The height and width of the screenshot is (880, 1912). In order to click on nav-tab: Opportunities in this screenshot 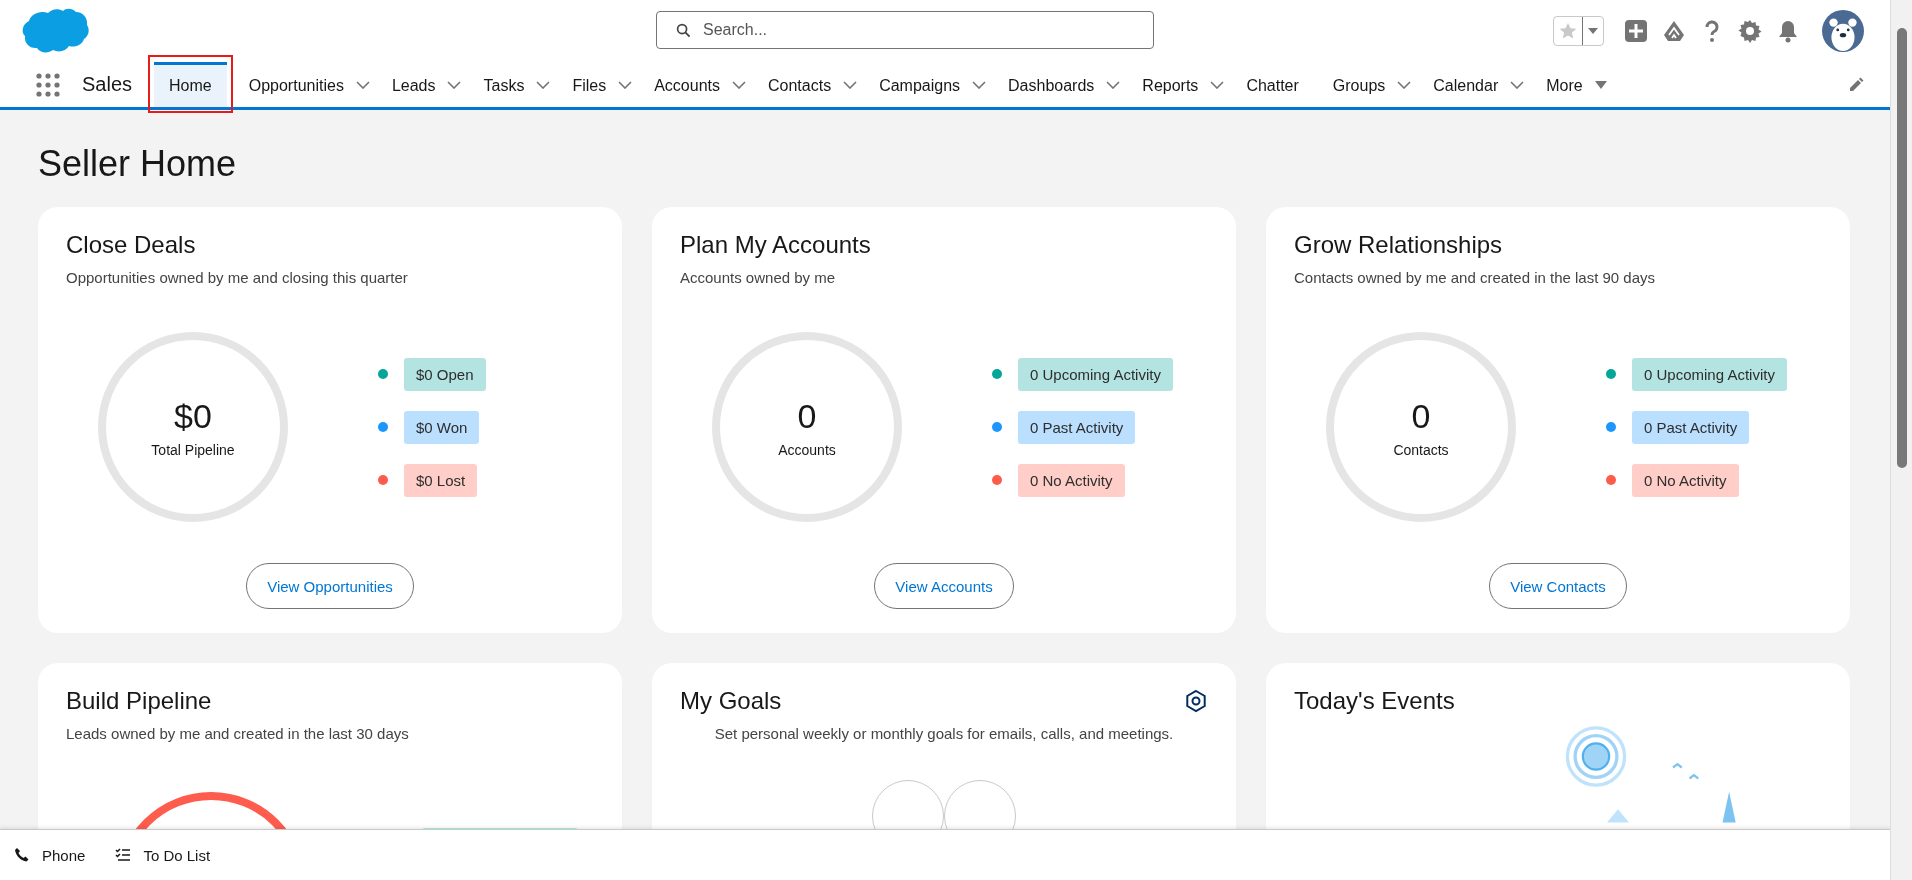, I will do `click(302, 84)`.